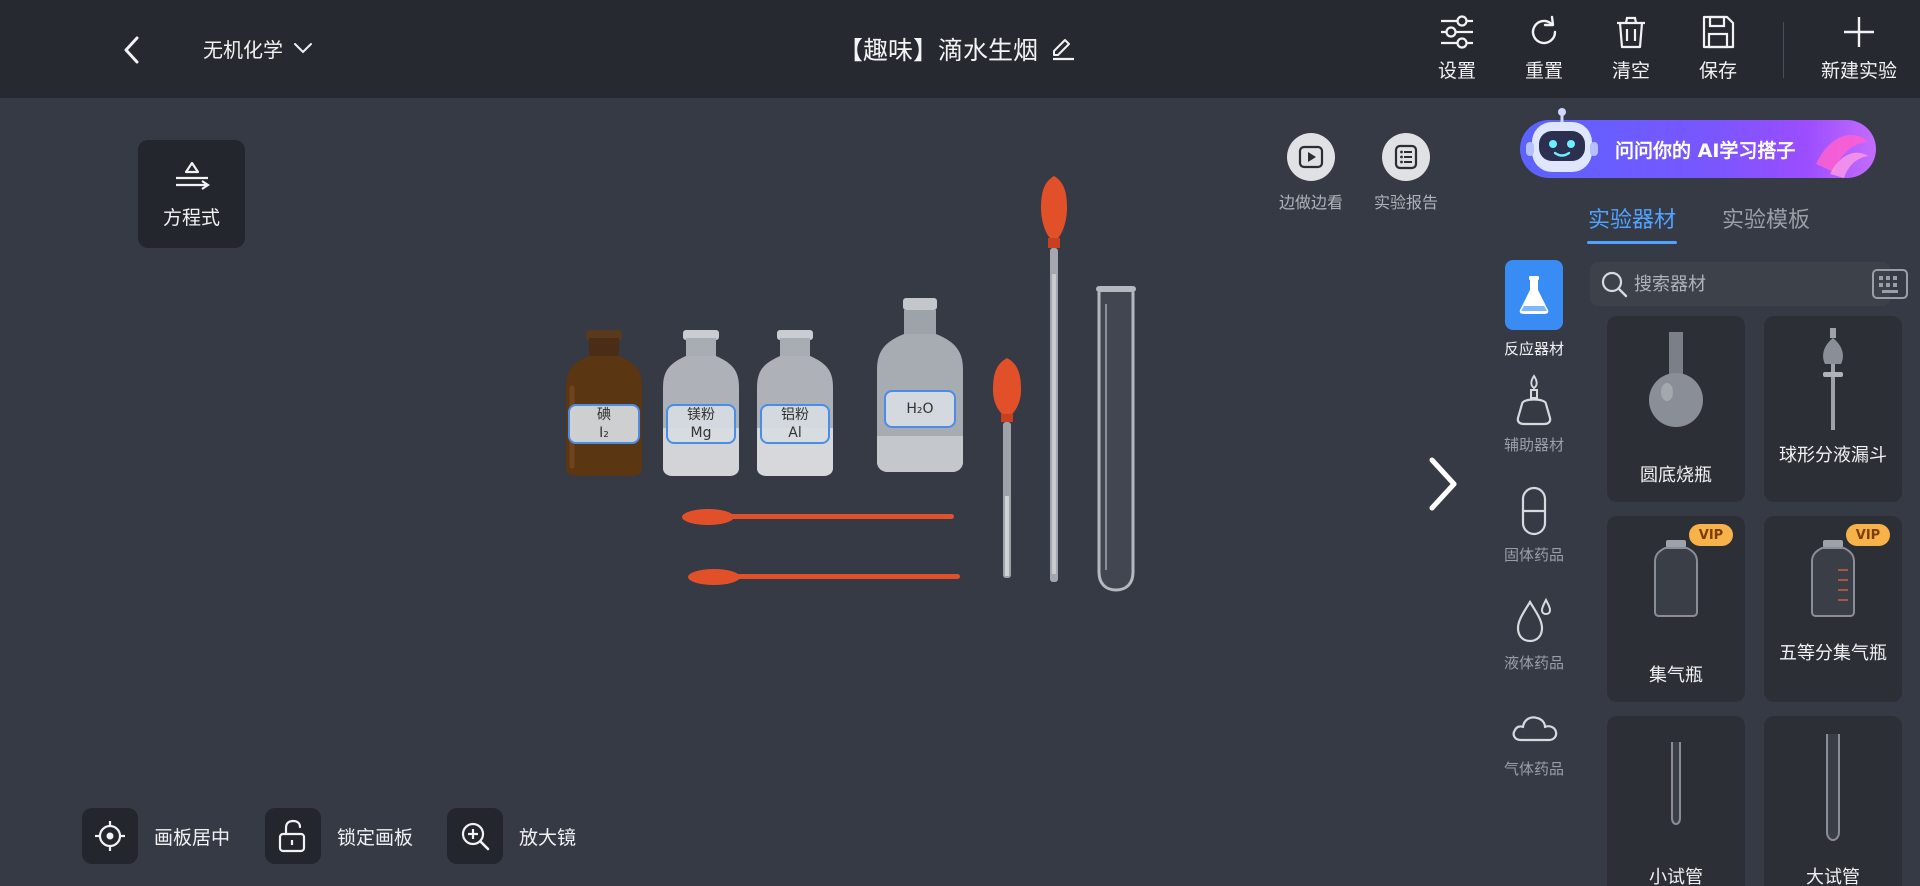 The image size is (1920, 886). Describe the element at coordinates (1534, 400) in the screenshot. I see `alcohol-lamp-icon` at that location.